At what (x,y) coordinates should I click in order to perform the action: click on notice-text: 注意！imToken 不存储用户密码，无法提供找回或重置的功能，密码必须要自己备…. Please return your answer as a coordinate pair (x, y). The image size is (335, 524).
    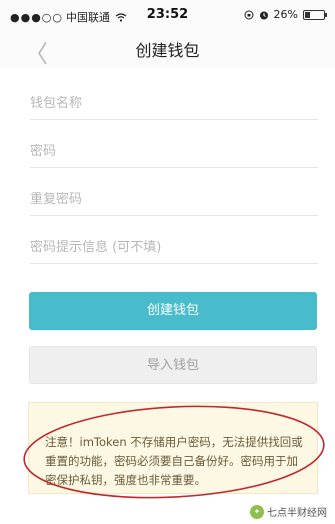
    Looking at the image, I should click on (174, 461).